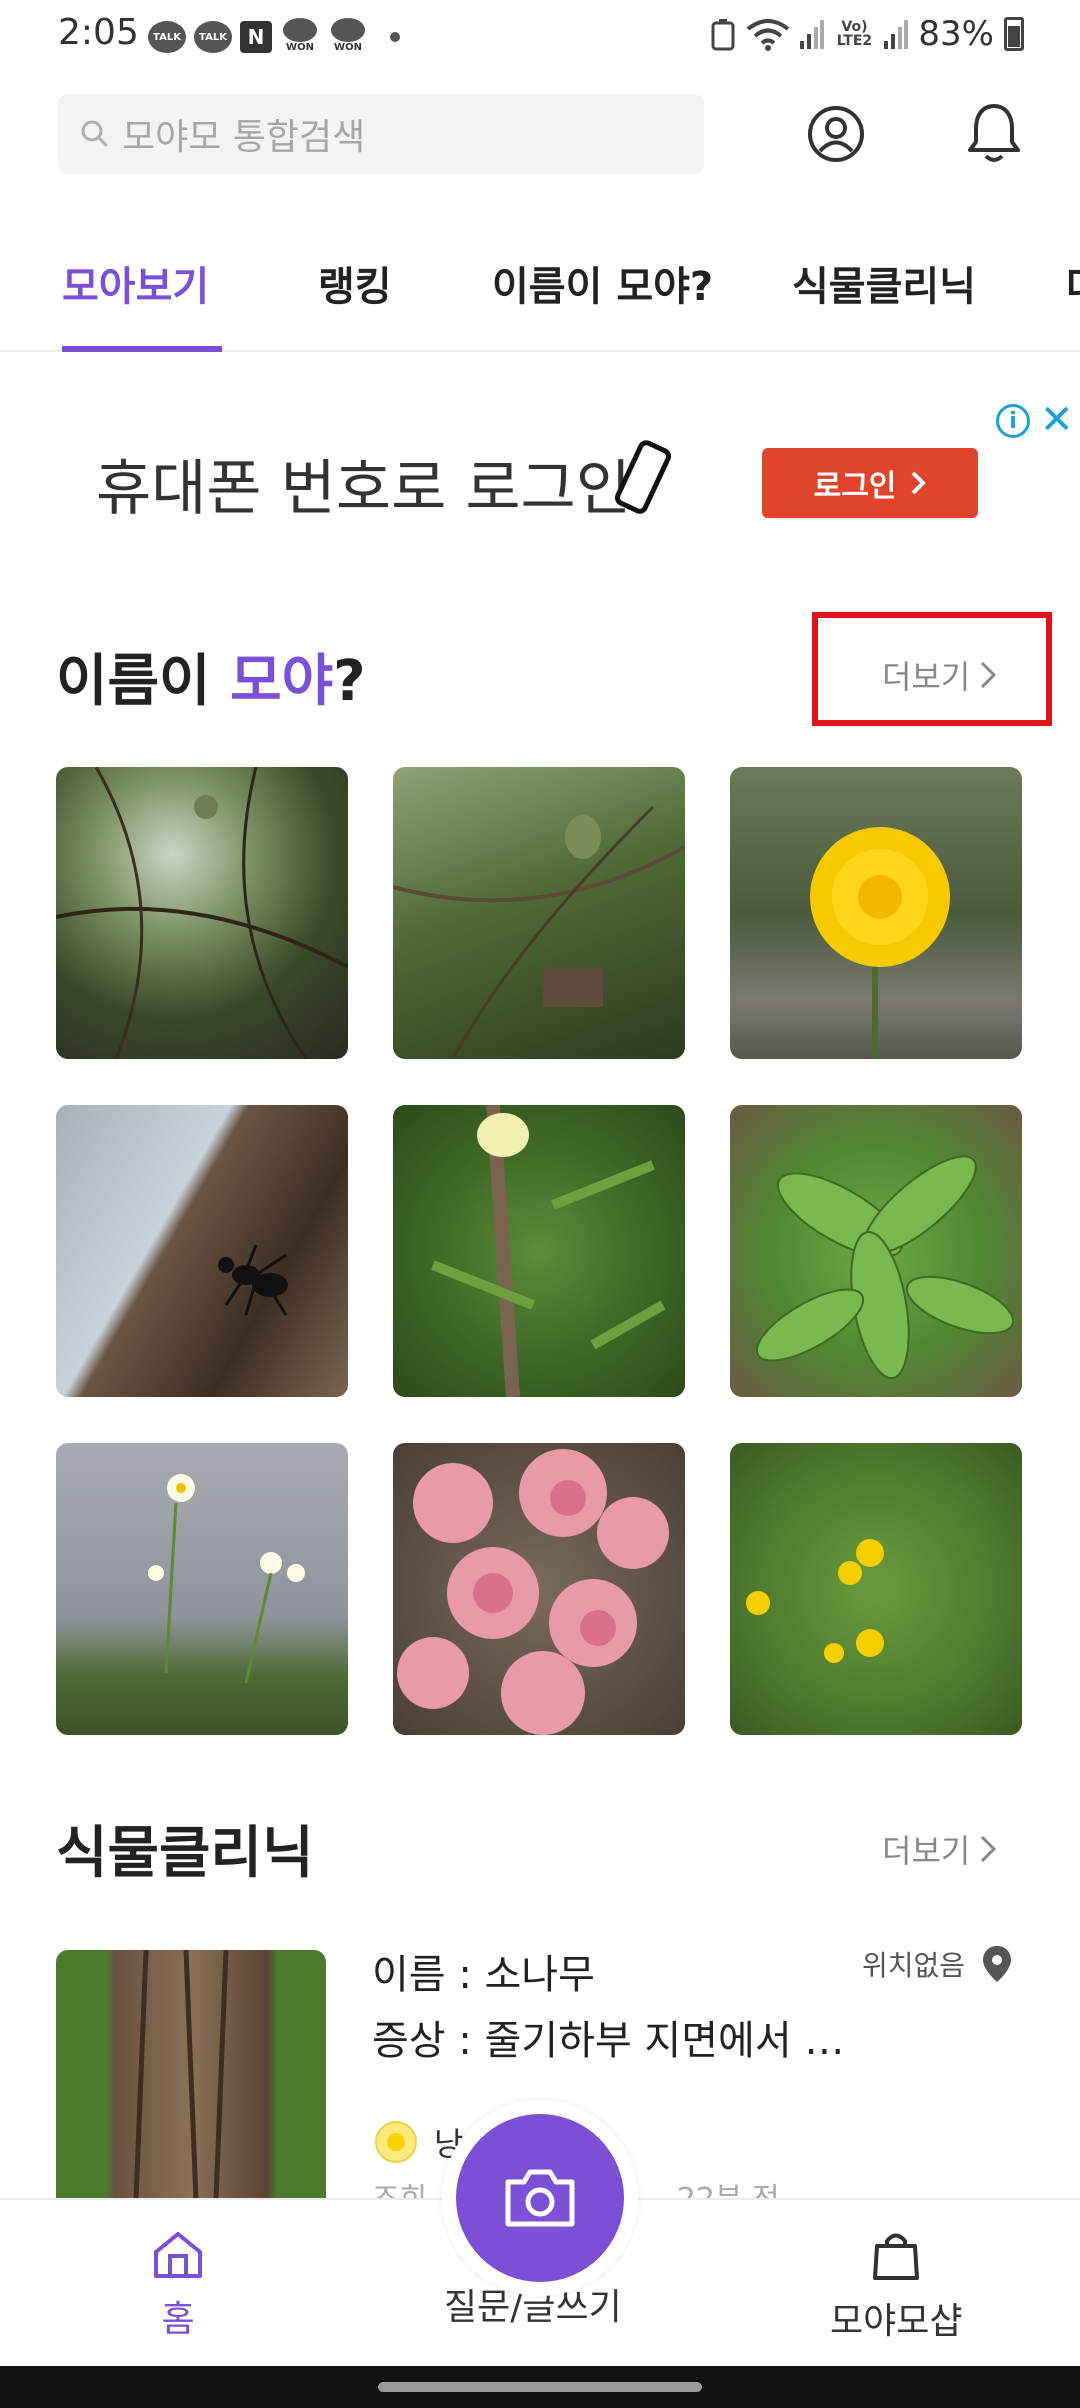 The height and width of the screenshot is (2408, 1080). I want to click on daisy-illustration, so click(226, 1579).